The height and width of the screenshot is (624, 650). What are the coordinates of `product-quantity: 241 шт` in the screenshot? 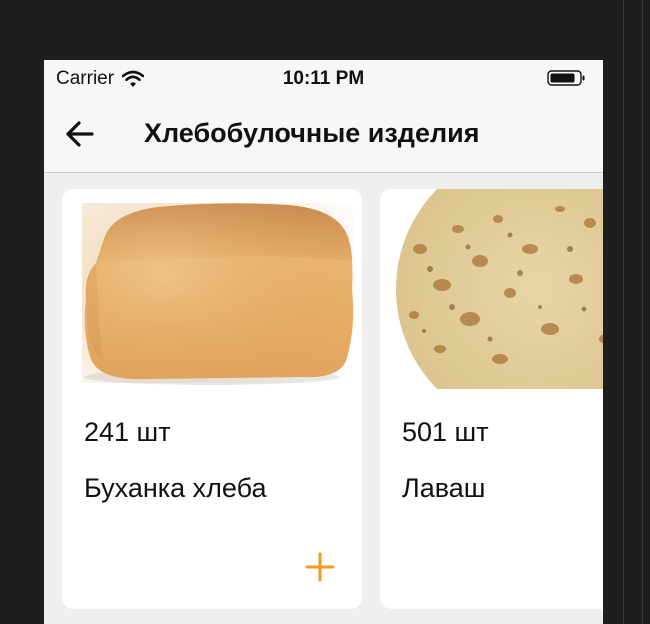 It's located at (127, 432).